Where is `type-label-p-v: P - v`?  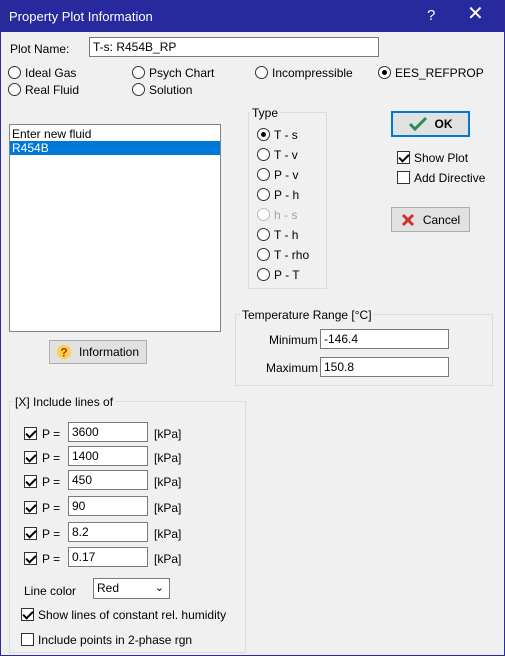 type-label-p-v: P - v is located at coordinates (286, 175).